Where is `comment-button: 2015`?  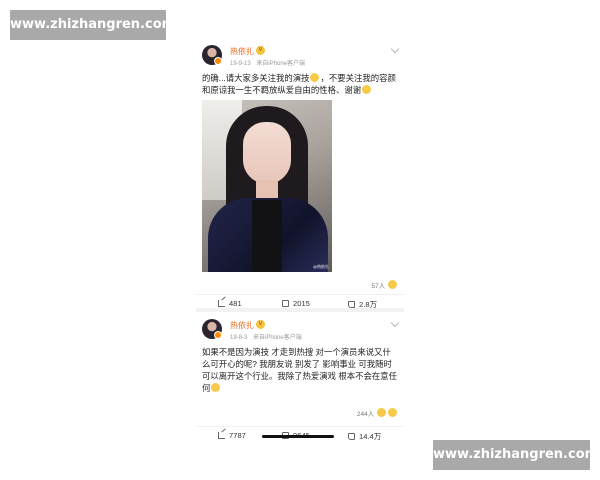
comment-button: 2015 is located at coordinates (296, 303).